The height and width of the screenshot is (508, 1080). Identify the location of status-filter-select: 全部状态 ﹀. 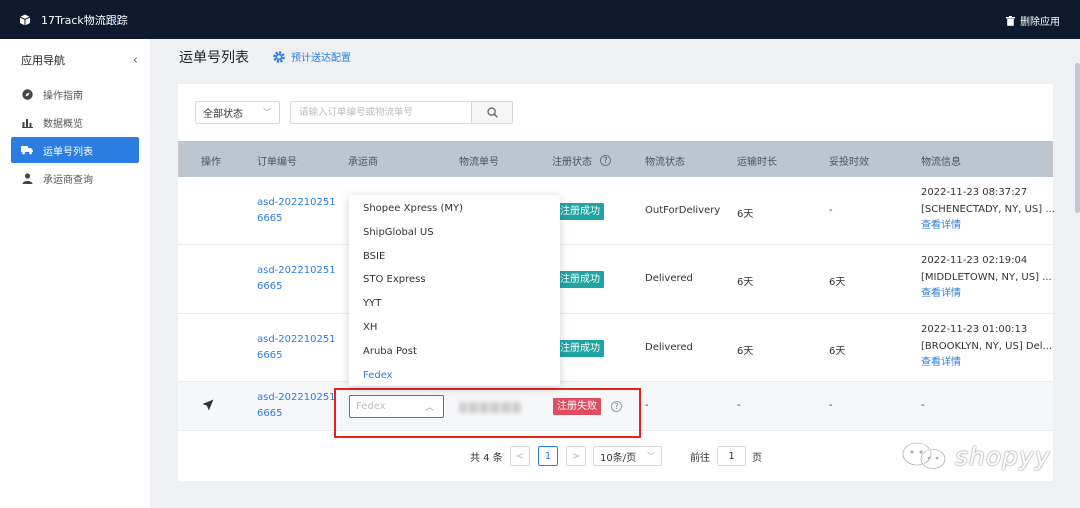
(237, 112).